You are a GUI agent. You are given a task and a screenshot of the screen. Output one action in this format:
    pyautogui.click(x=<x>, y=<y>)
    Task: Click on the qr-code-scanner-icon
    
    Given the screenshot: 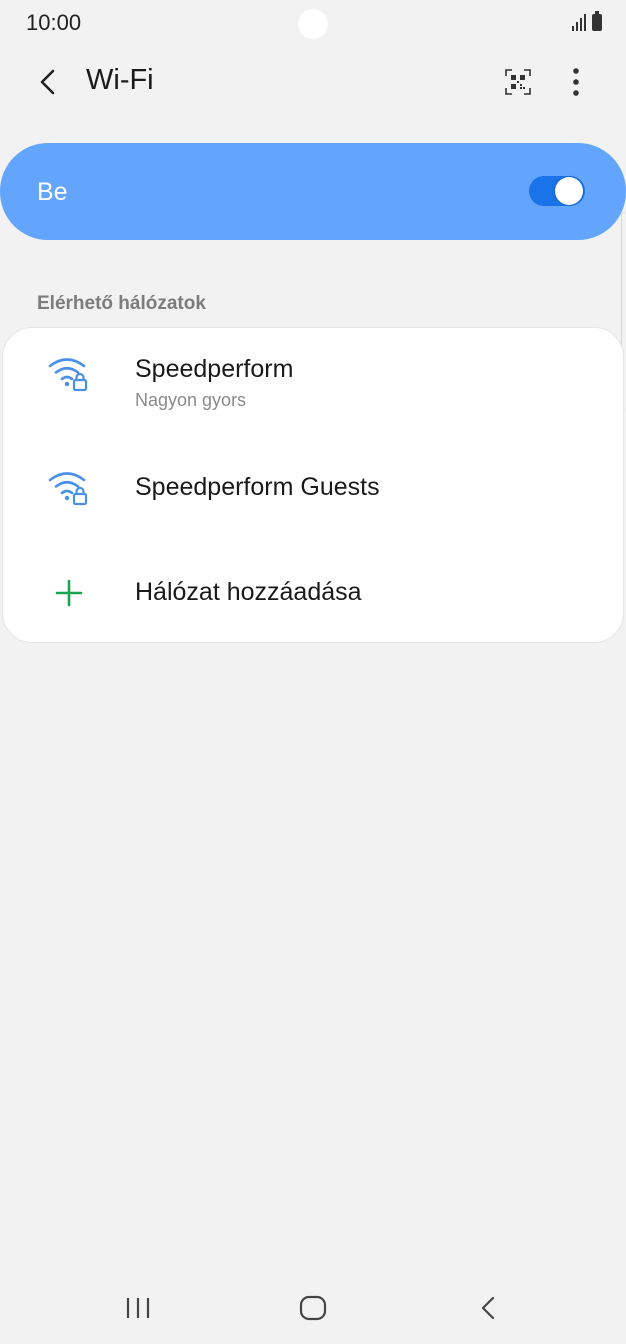 What is the action you would take?
    pyautogui.click(x=518, y=82)
    